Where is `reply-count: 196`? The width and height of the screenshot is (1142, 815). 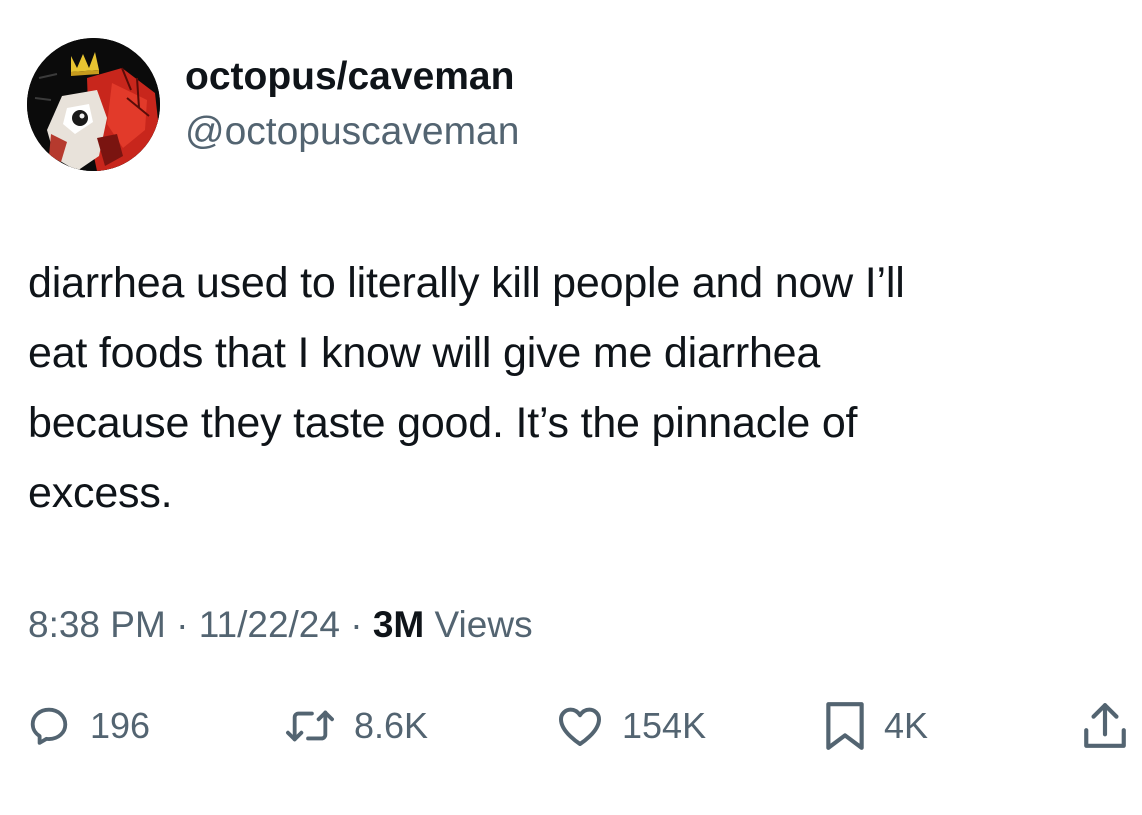
reply-count: 196 is located at coordinates (120, 725).